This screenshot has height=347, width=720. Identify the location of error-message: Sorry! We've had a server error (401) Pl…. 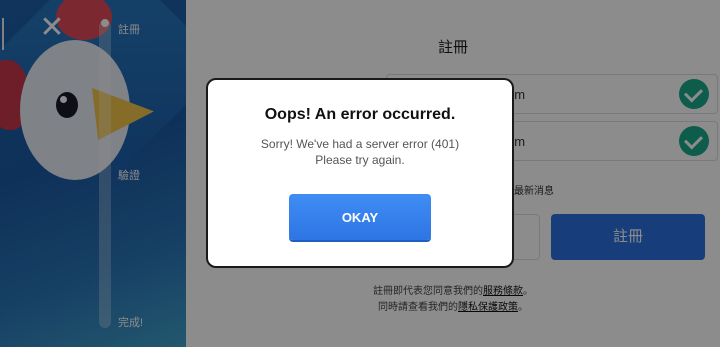
(360, 152).